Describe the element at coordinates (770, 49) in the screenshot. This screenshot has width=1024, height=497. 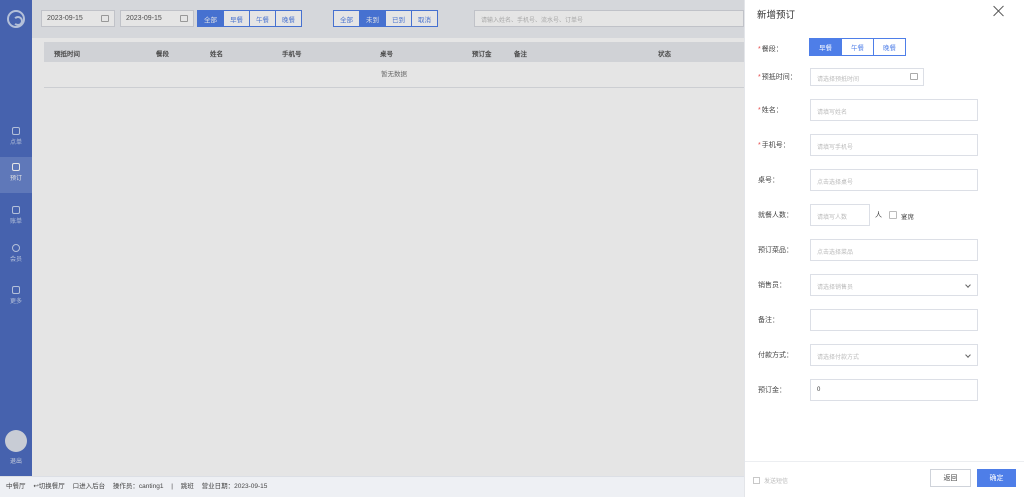
I see `meal-label: *餐段：` at that location.